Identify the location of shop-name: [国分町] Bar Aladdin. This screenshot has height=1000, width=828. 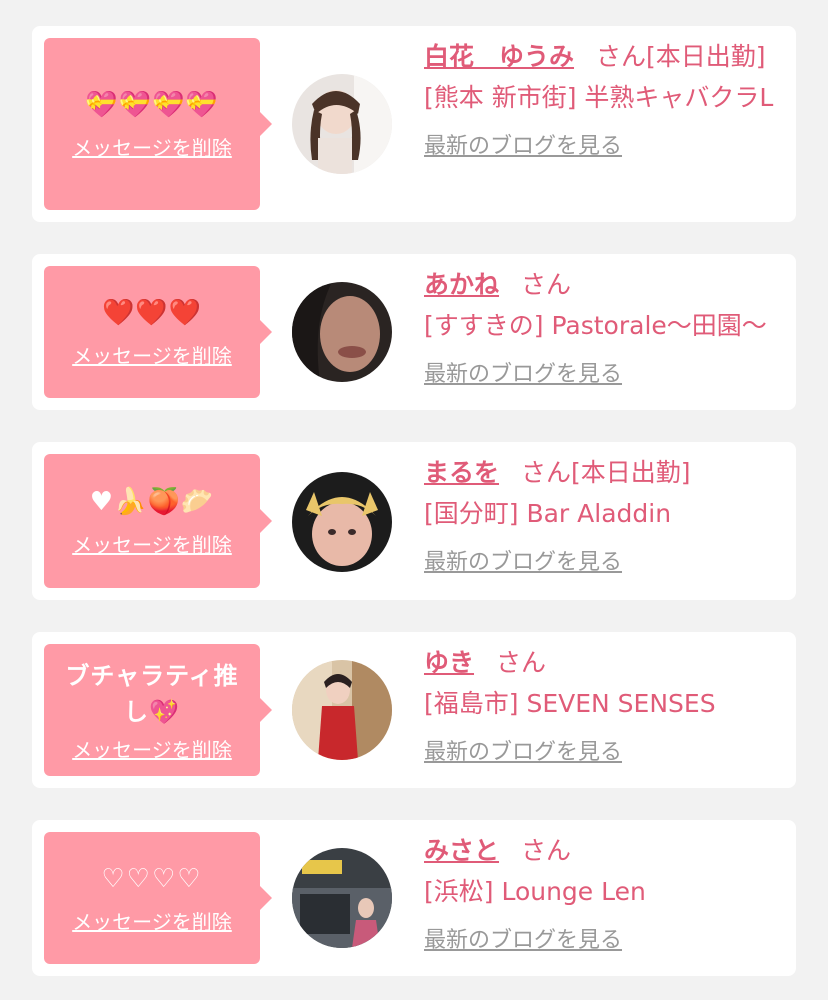
(548, 513).